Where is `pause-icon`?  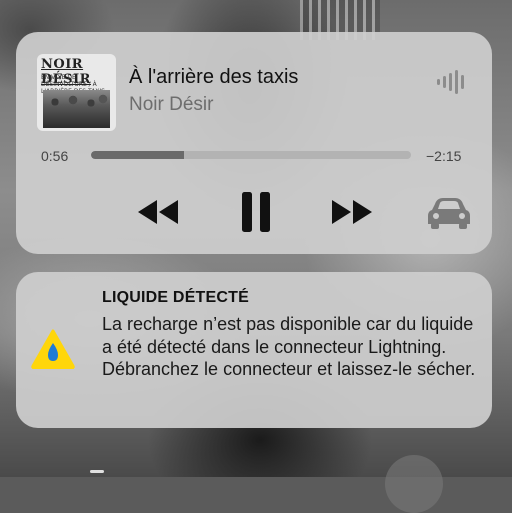 pause-icon is located at coordinates (256, 212).